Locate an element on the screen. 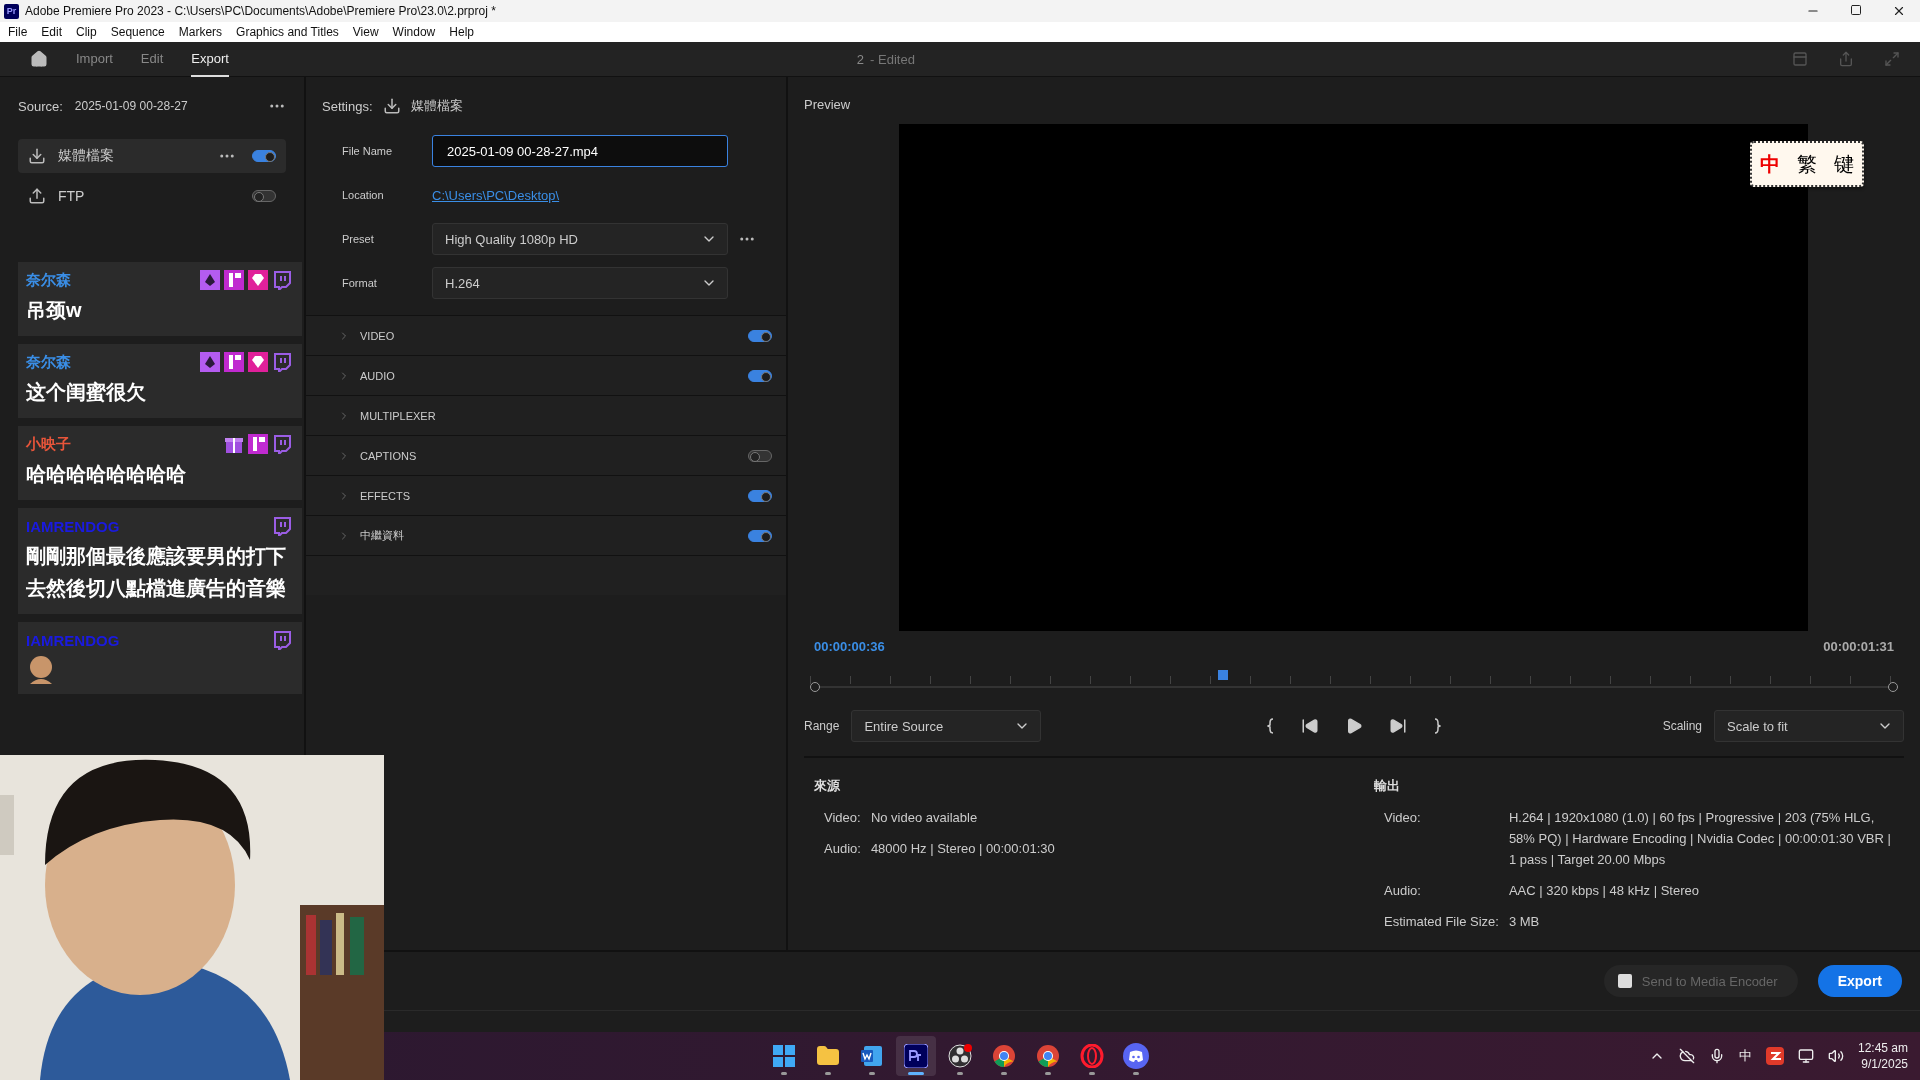 This screenshot has width=1920, height=1080. range-label: Range is located at coordinates (822, 726).